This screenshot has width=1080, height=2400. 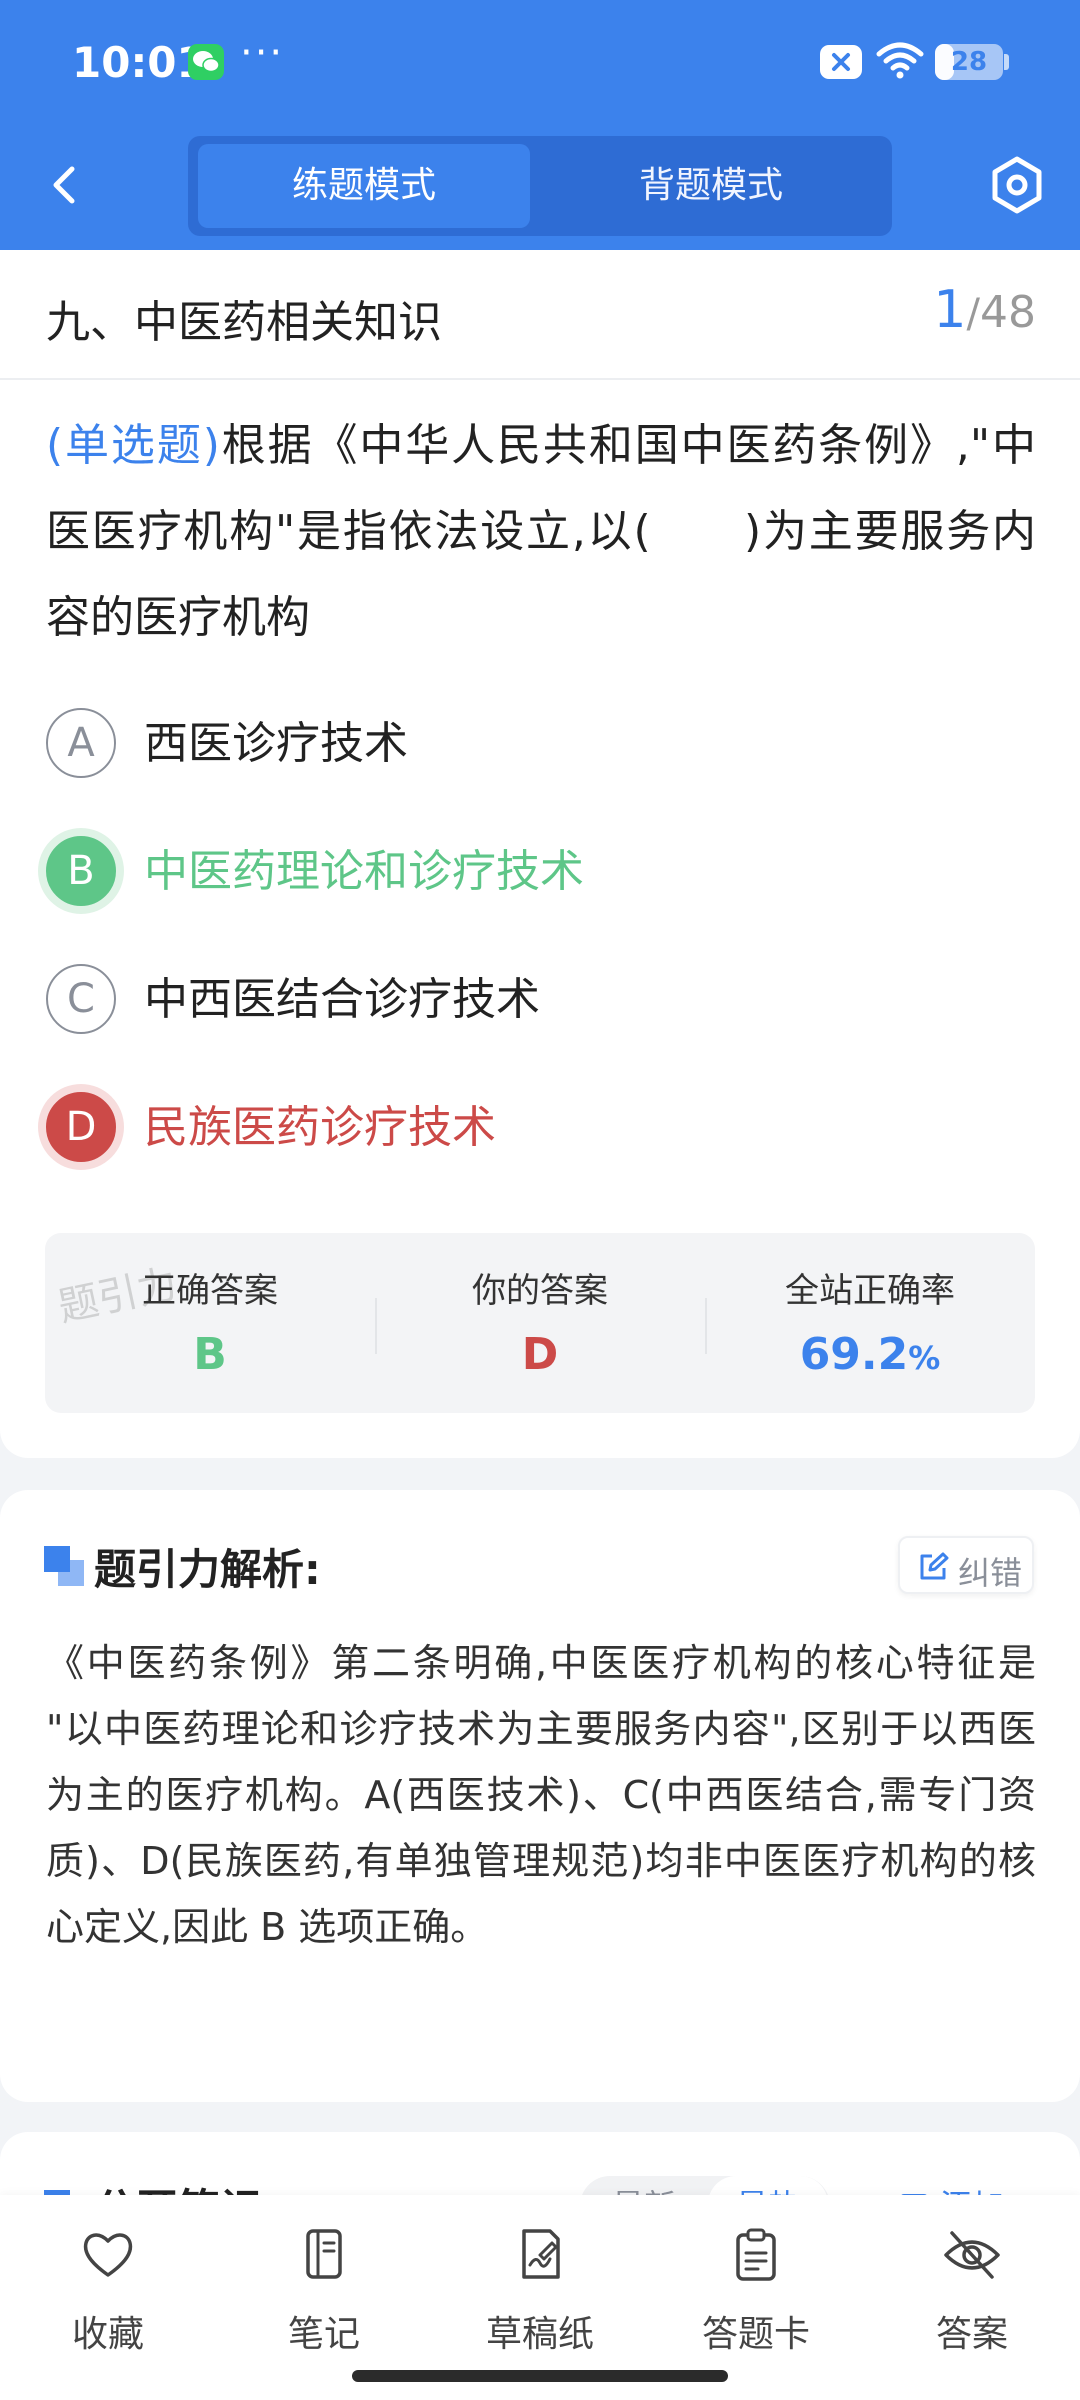 I want to click on accuracy-label: 全站正确率, so click(x=870, y=1291).